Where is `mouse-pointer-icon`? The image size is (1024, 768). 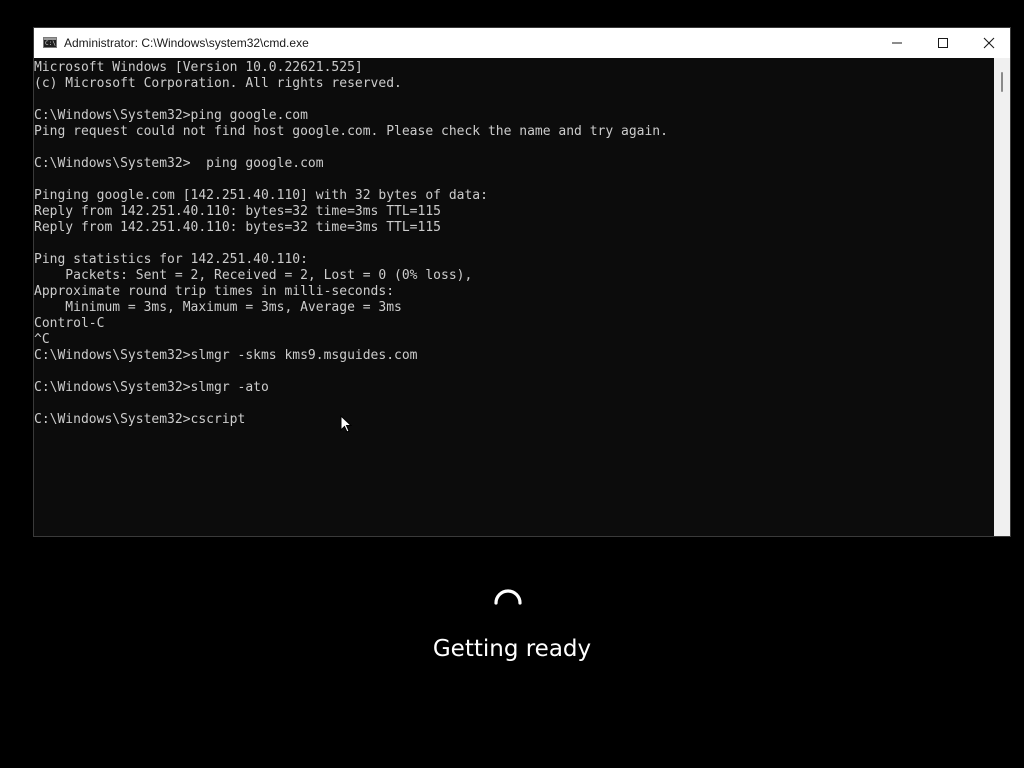 mouse-pointer-icon is located at coordinates (346, 424).